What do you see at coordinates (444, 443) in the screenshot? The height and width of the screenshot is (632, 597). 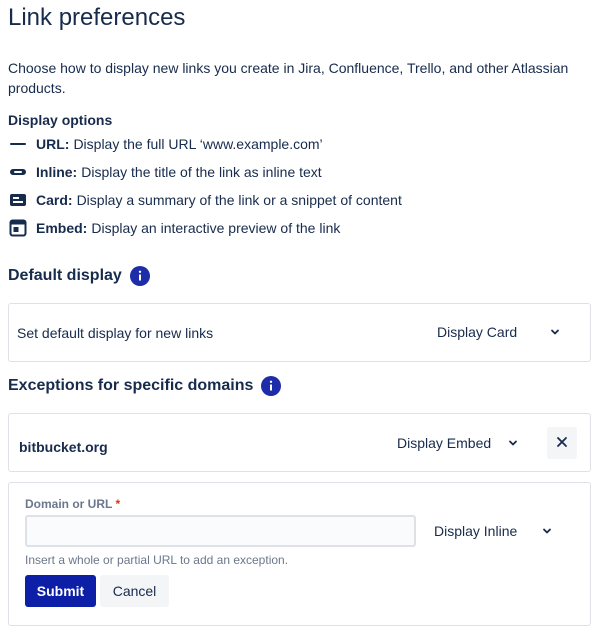 I see `select-value: Display Embed` at bounding box center [444, 443].